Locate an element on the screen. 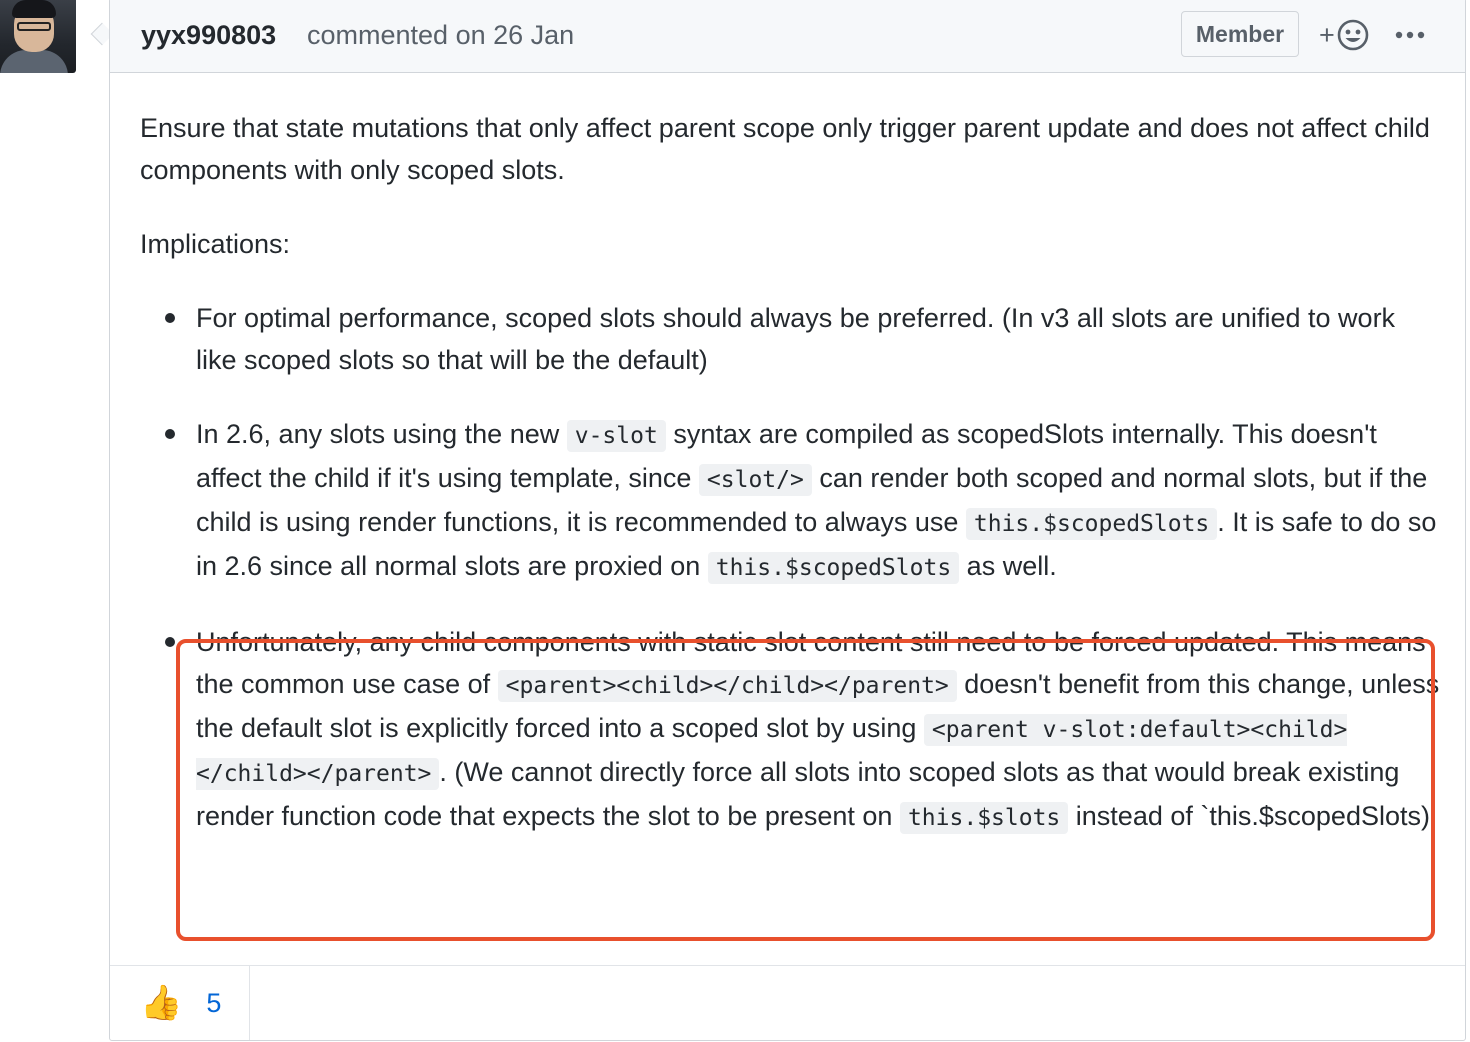  inline-code: <parent><child></child></parent> is located at coordinates (727, 686).